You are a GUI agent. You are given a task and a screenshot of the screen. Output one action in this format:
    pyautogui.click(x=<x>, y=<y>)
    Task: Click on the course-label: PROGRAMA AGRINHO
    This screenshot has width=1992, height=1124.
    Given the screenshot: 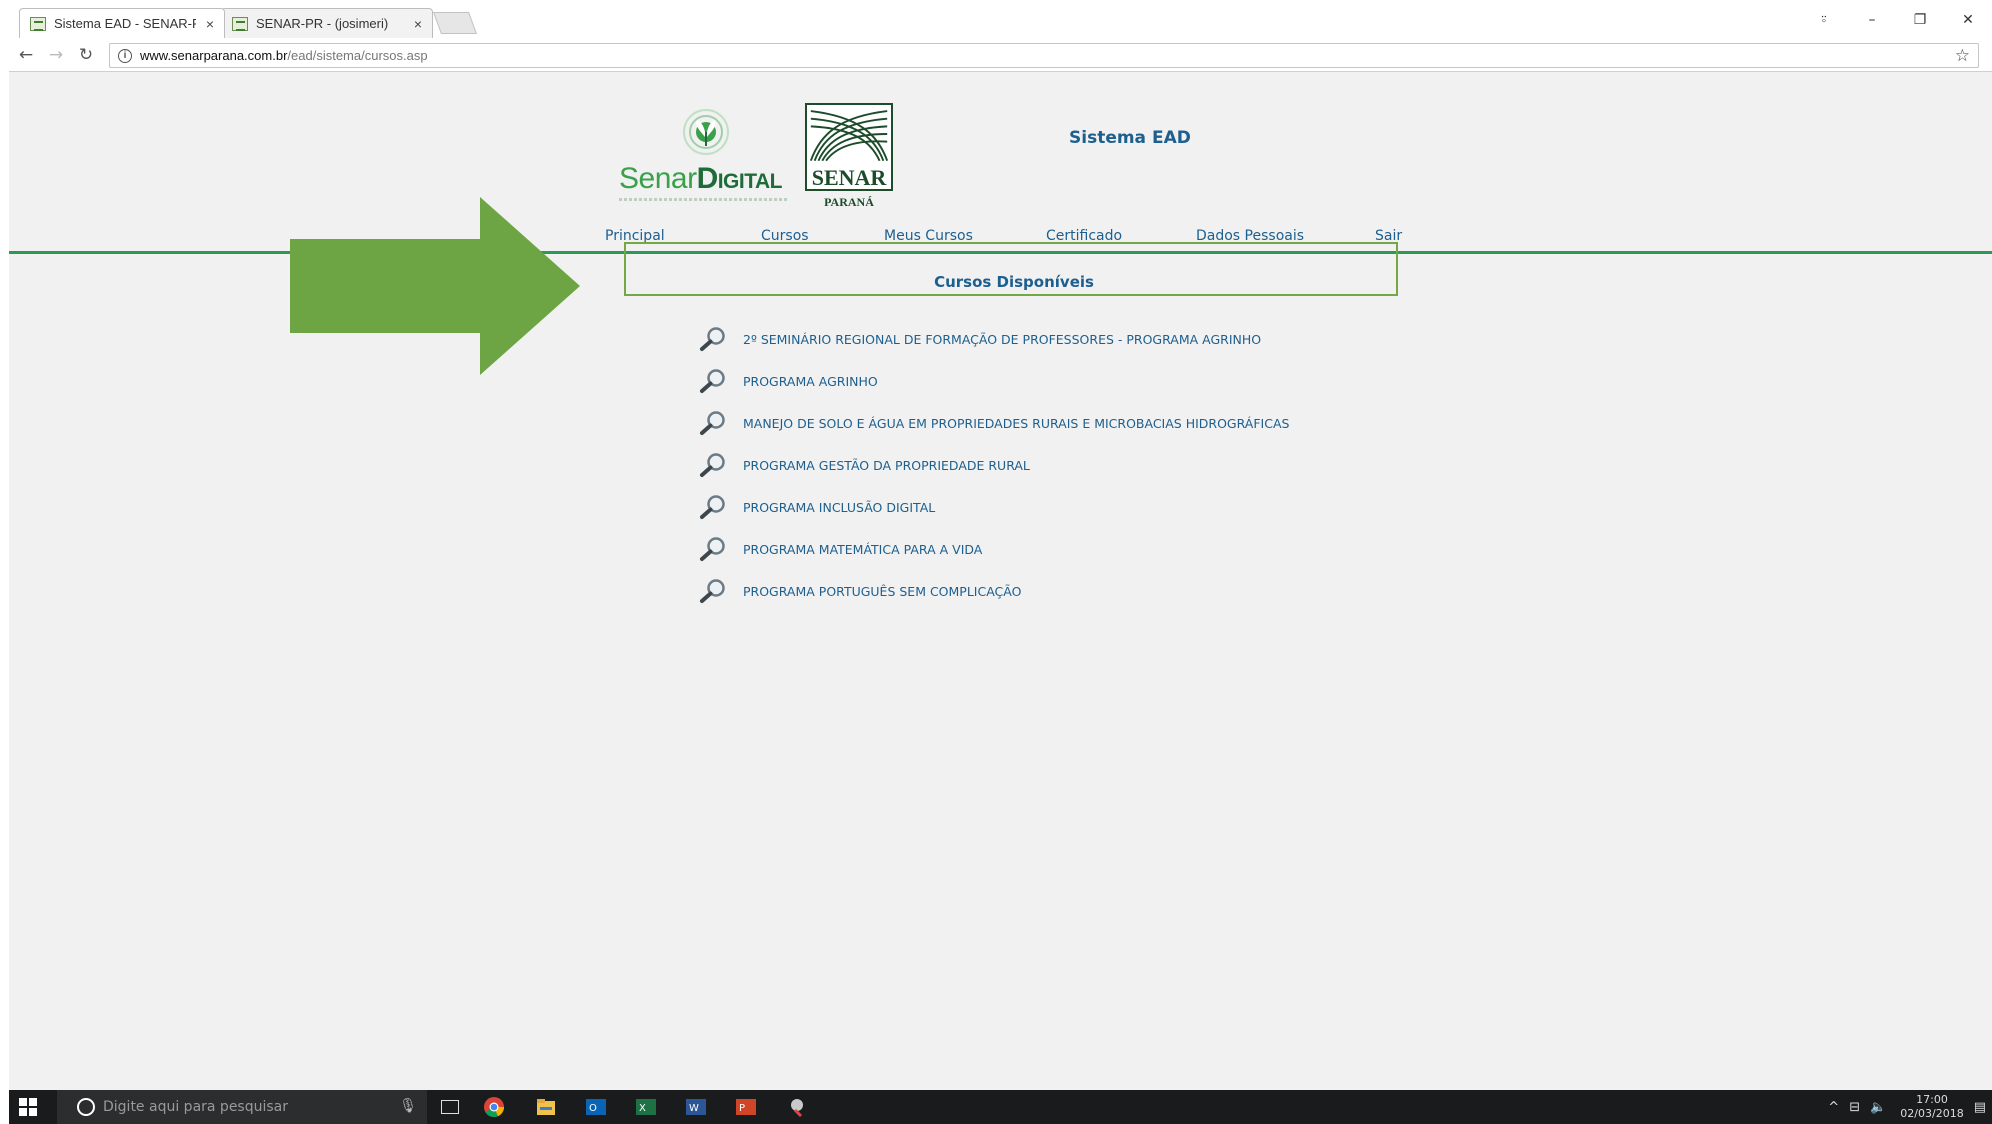 What is the action you would take?
    pyautogui.click(x=810, y=381)
    